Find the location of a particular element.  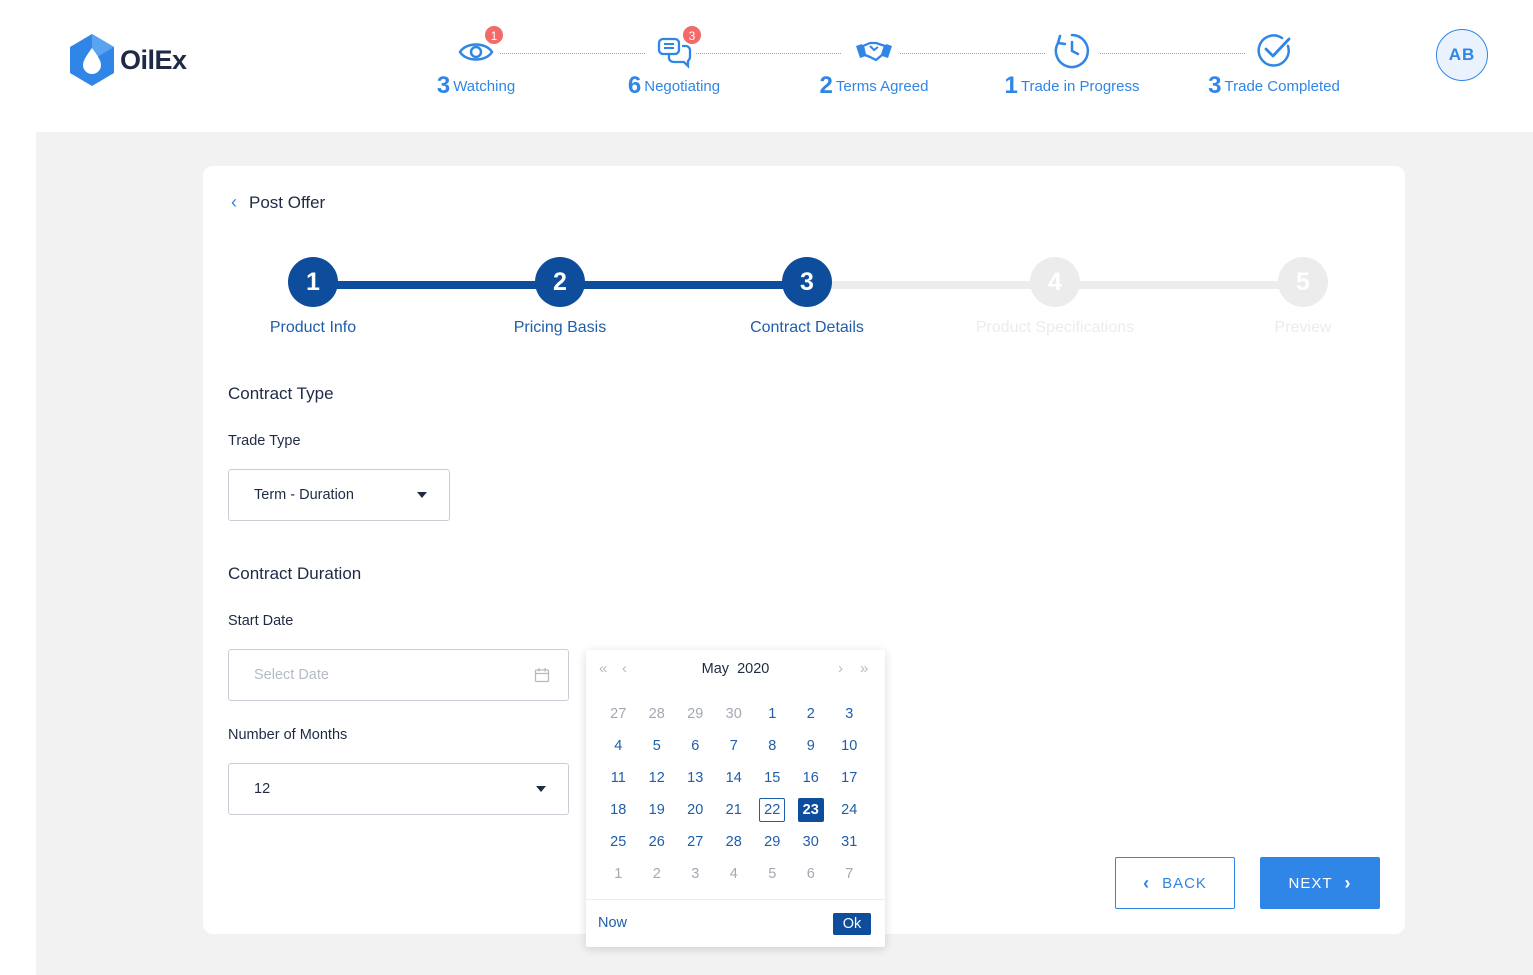

calendar-day: 26 is located at coordinates (657, 842).